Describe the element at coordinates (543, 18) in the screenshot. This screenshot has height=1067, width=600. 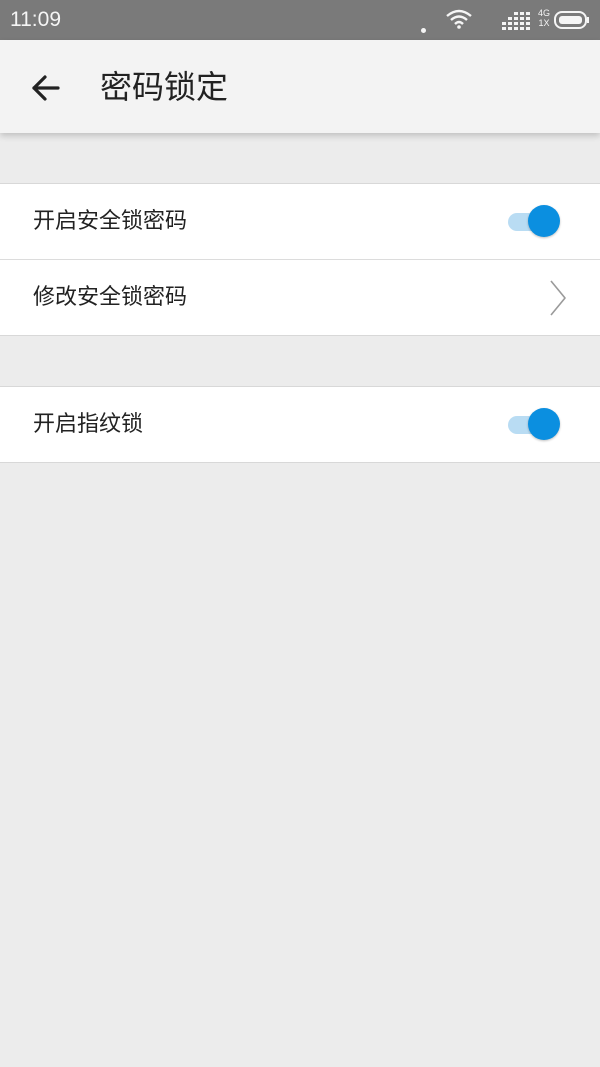
I see `network-type-label: 4G 1X` at that location.